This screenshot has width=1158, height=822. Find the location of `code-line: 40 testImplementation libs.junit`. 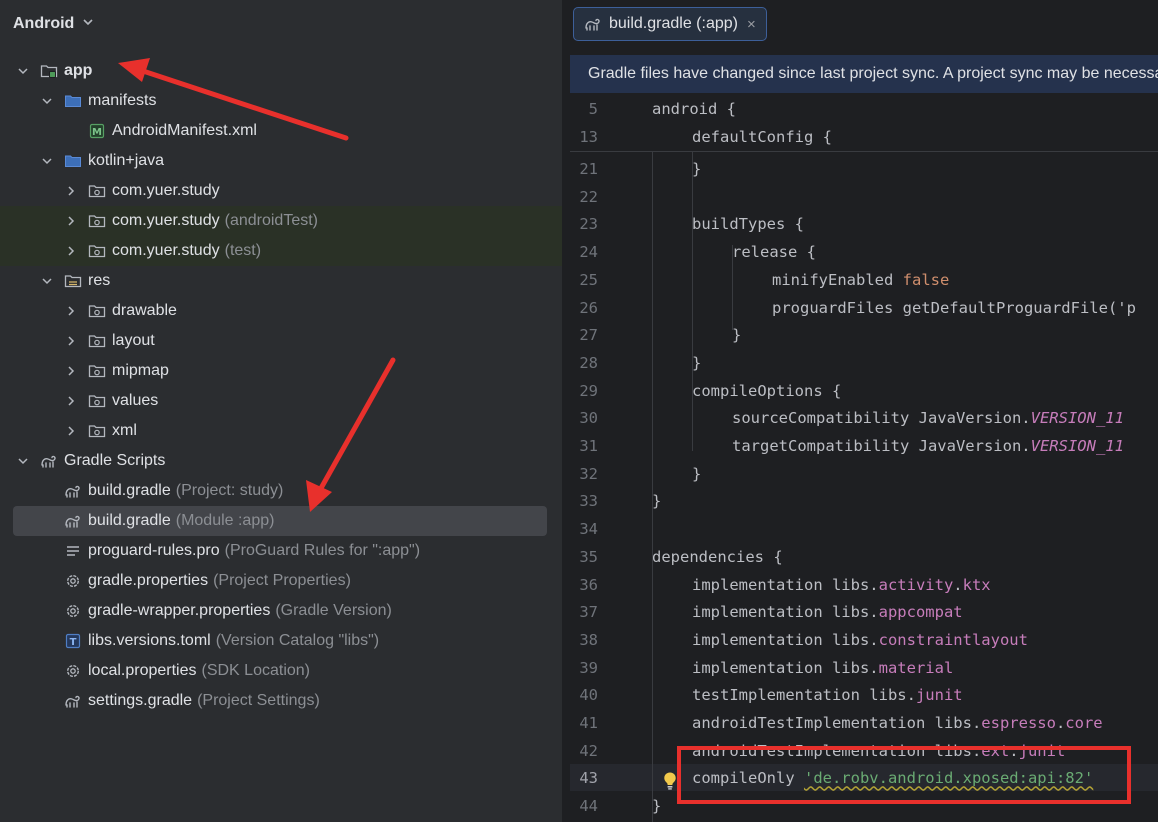

code-line: 40 testImplementation libs.junit is located at coordinates (864, 694).